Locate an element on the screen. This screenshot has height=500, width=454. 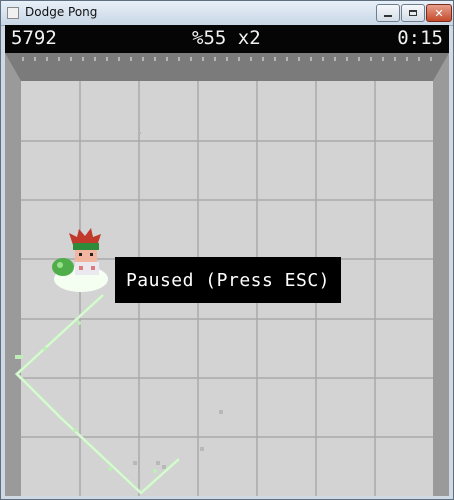
percent-multiplier: %55 x2 is located at coordinates (226, 38).